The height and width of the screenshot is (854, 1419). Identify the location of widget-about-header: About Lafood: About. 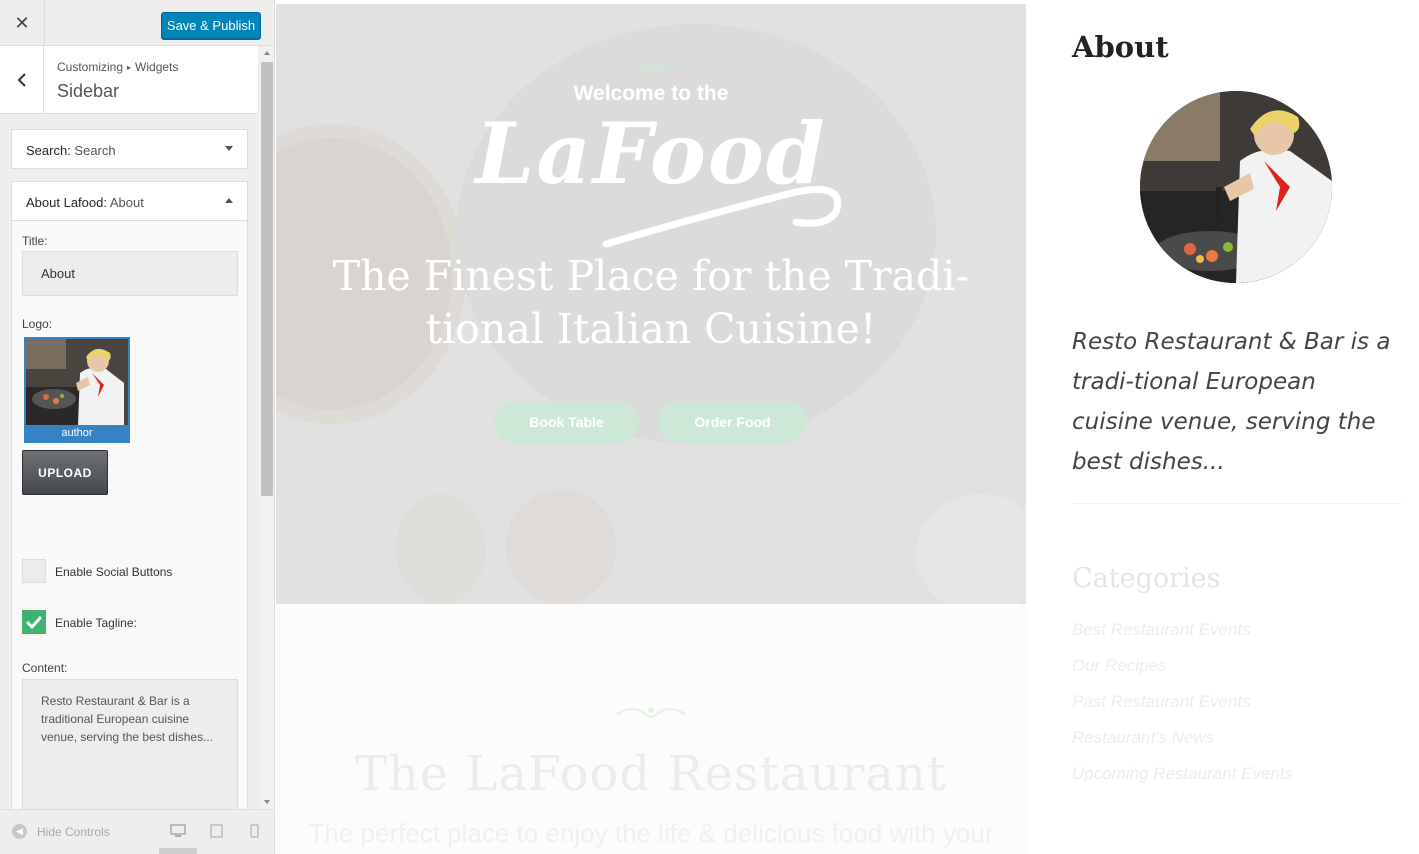
(129, 201).